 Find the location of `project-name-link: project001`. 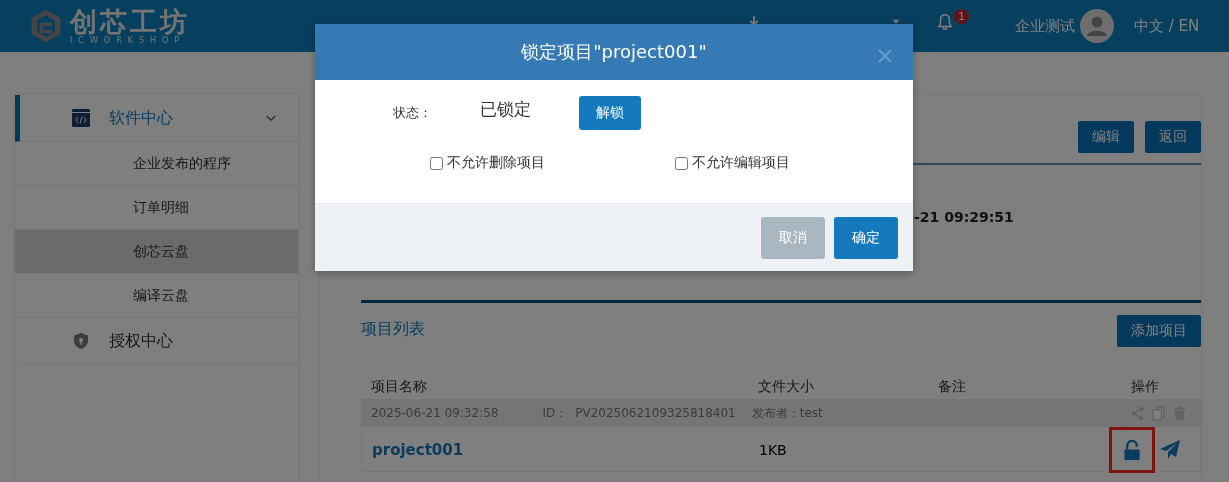

project-name-link: project001 is located at coordinates (565, 450).